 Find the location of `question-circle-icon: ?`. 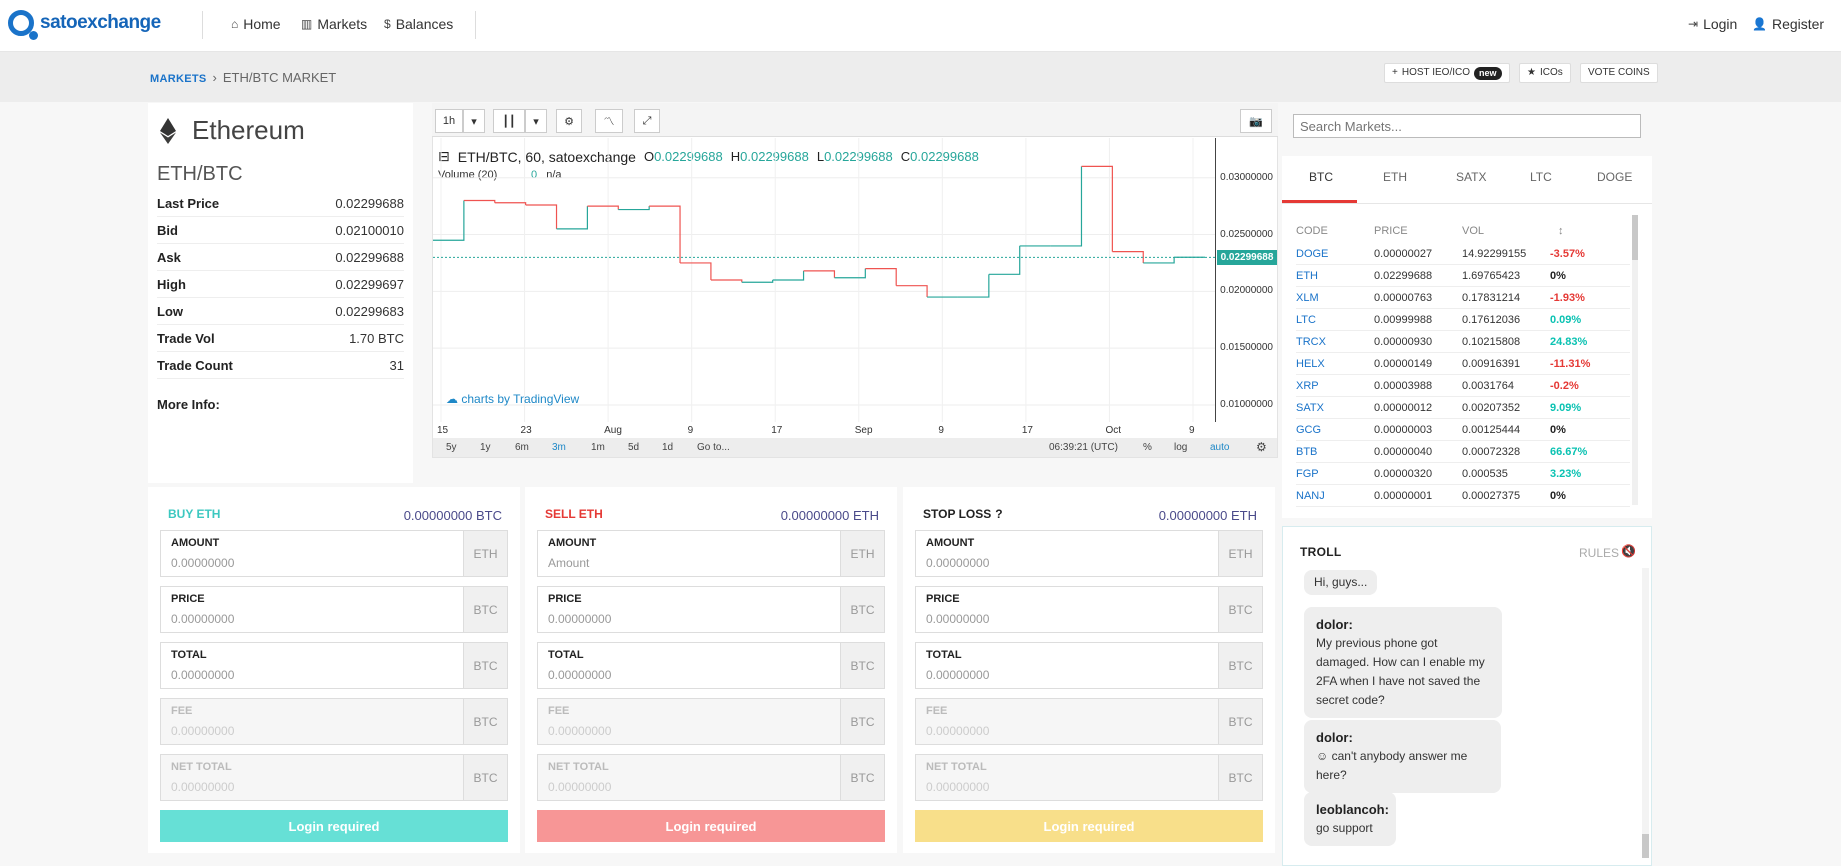

question-circle-icon: ? is located at coordinates (998, 514).